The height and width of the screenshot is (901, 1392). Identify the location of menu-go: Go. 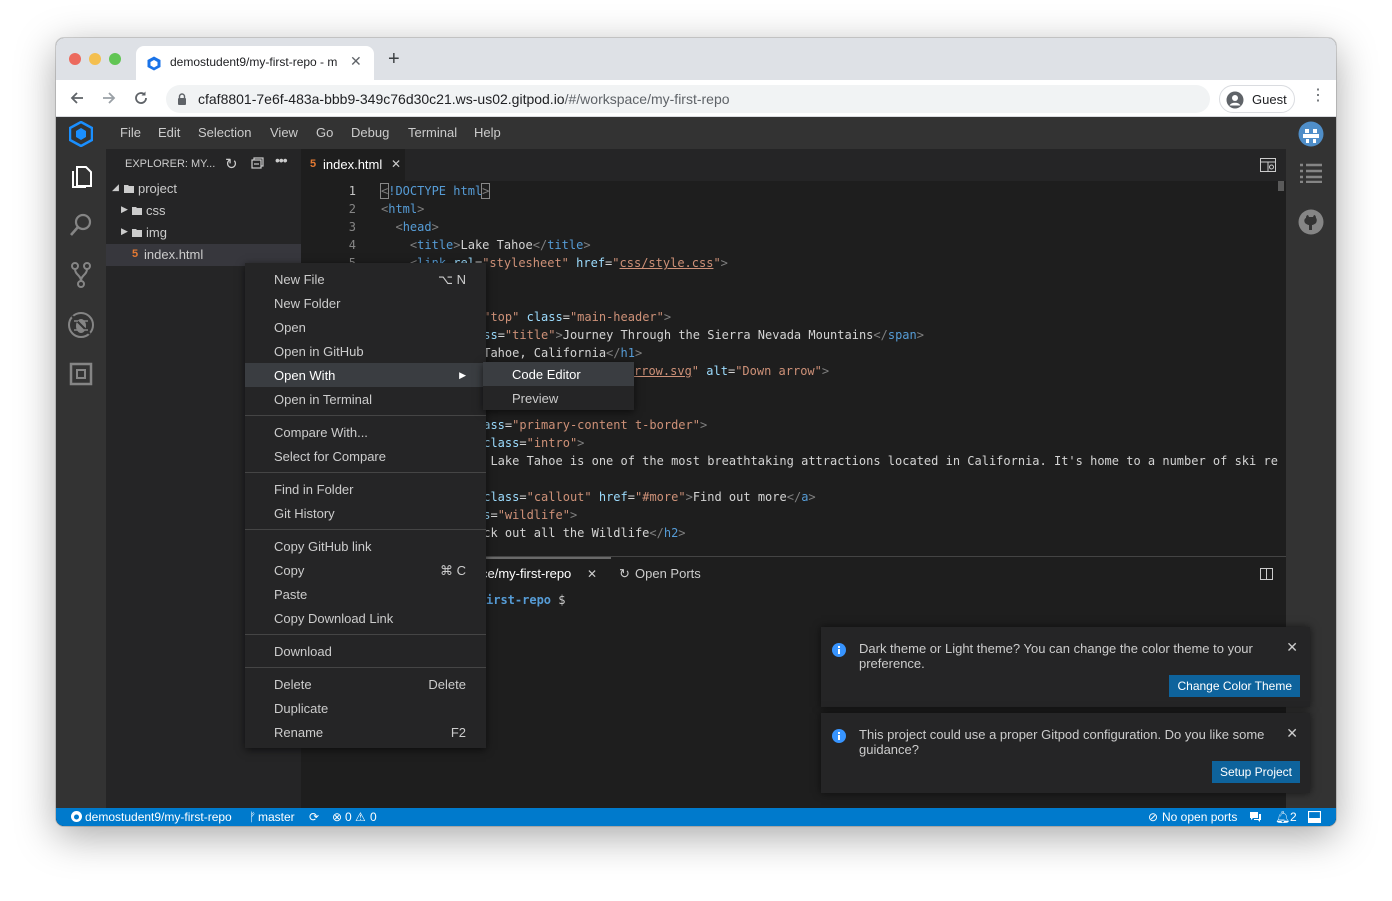
(324, 132).